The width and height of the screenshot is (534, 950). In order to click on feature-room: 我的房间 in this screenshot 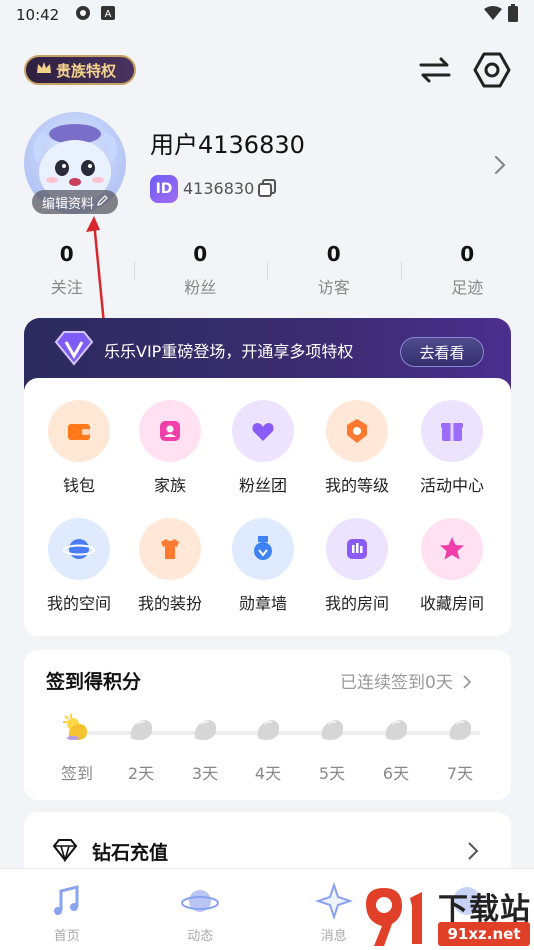, I will do `click(357, 566)`.